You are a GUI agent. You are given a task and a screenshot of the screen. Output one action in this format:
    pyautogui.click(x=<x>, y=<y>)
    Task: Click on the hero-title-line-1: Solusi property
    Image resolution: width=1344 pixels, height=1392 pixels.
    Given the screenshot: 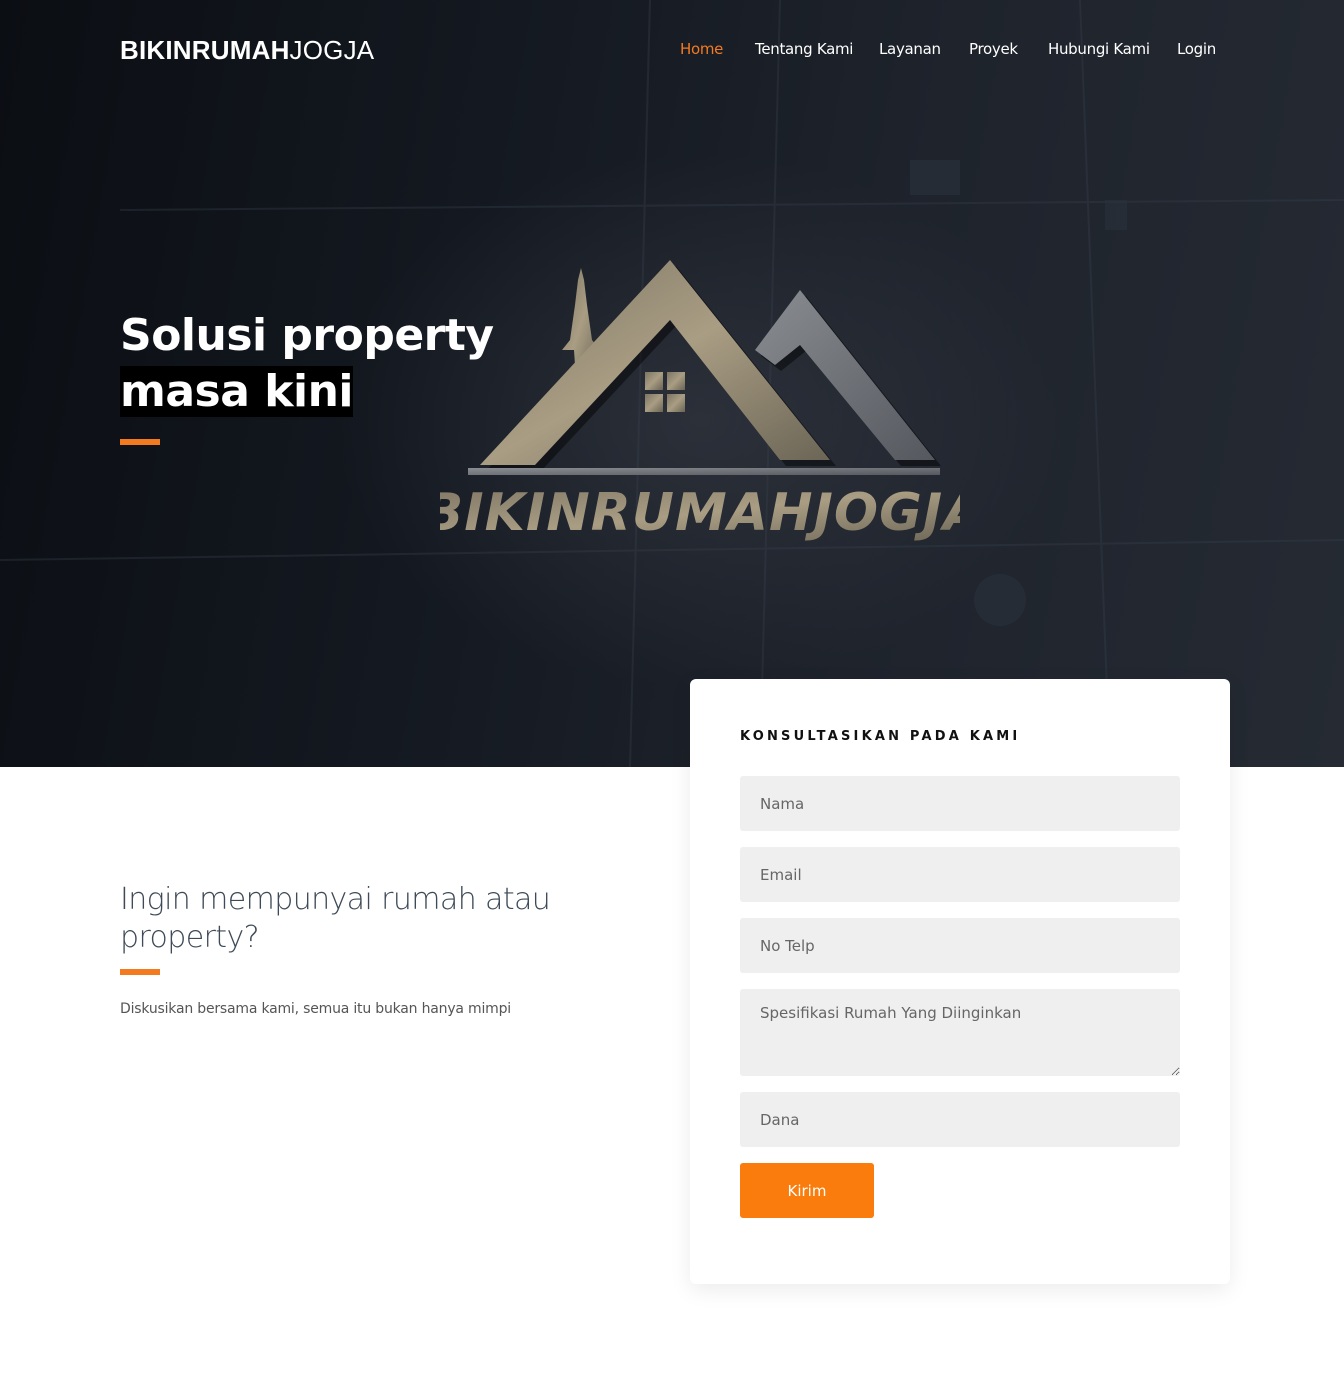 What is the action you would take?
    pyautogui.click(x=307, y=335)
    